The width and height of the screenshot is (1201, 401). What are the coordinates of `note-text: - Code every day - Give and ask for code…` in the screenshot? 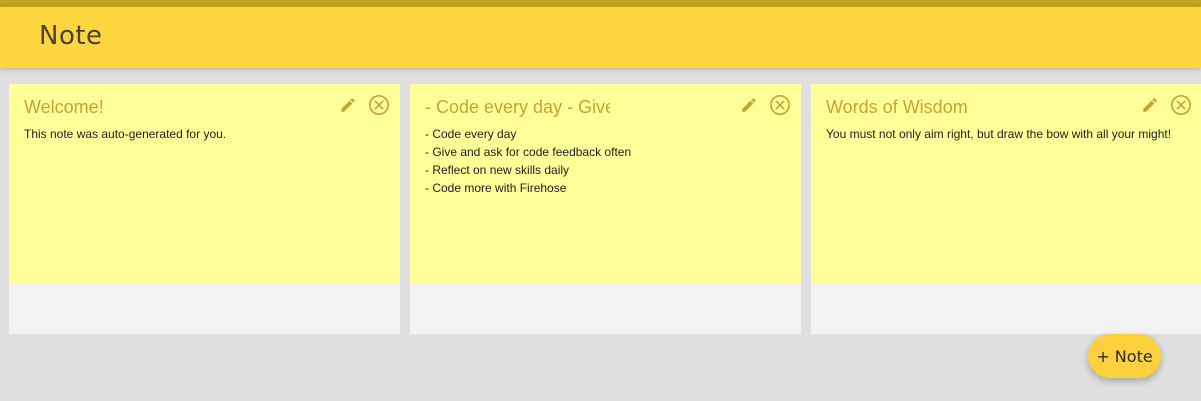 It's located at (608, 161).